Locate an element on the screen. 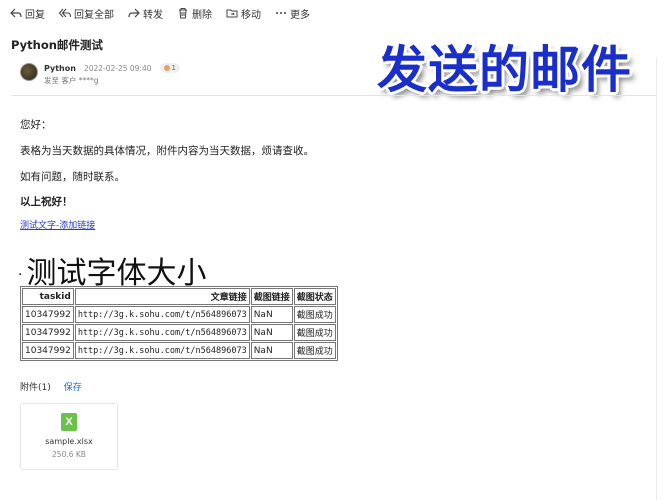 This screenshot has height=500, width=667. attachment-file-size: 250.6 KB is located at coordinates (69, 454).